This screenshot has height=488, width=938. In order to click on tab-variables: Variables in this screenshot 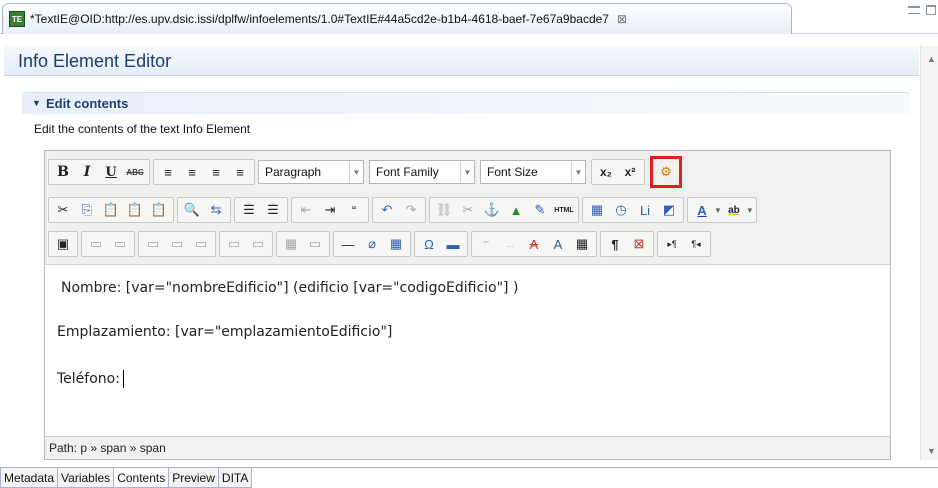, I will do `click(86, 478)`.